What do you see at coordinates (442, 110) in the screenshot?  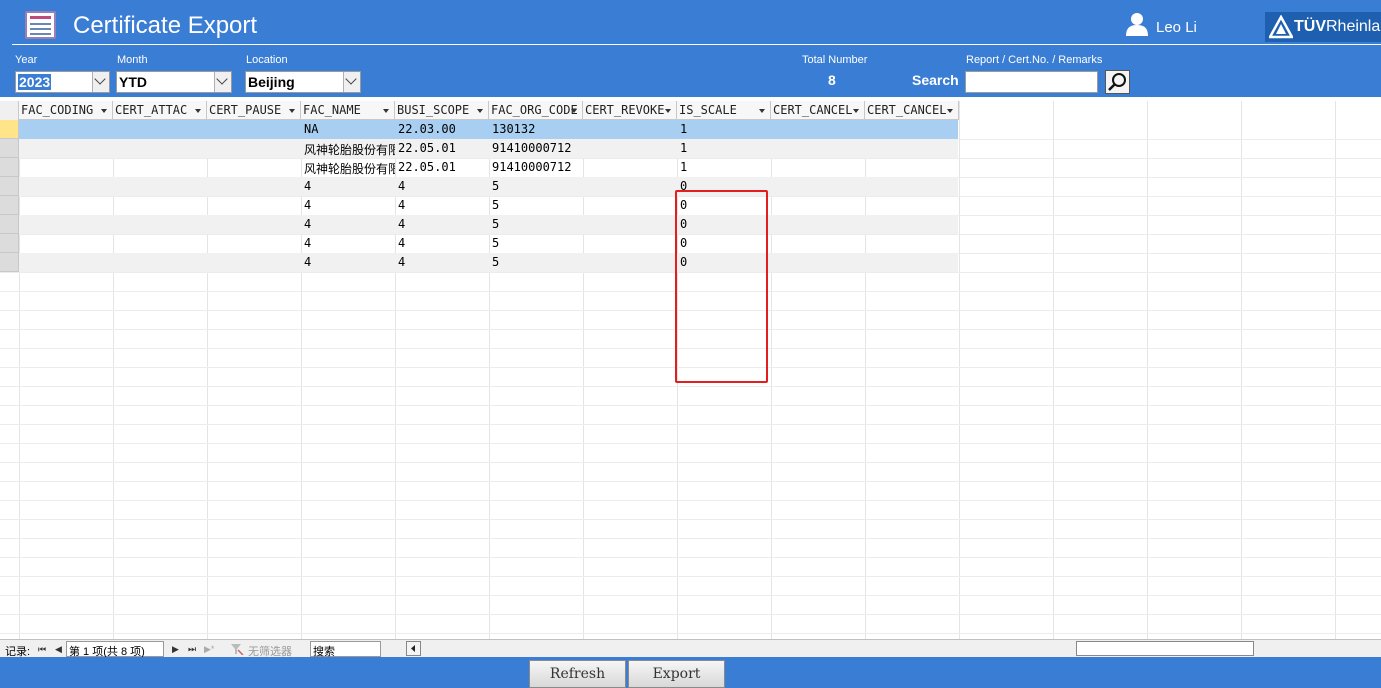 I see `column-header-busi-scope: BUSI_SCOPE` at bounding box center [442, 110].